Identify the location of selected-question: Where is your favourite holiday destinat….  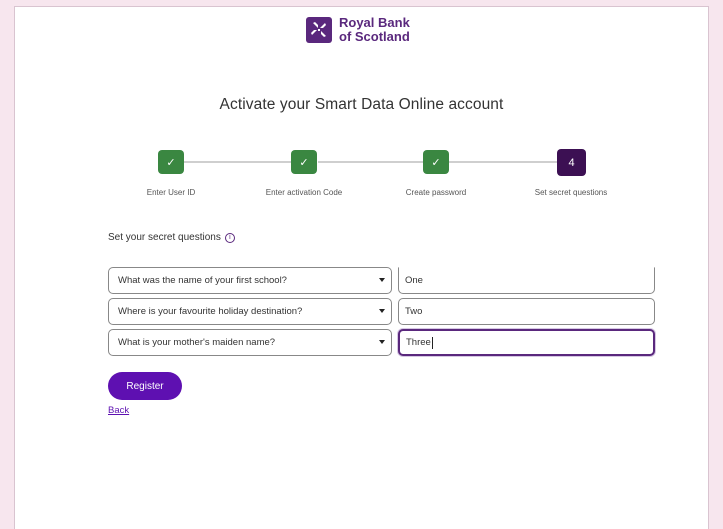
(210, 311).